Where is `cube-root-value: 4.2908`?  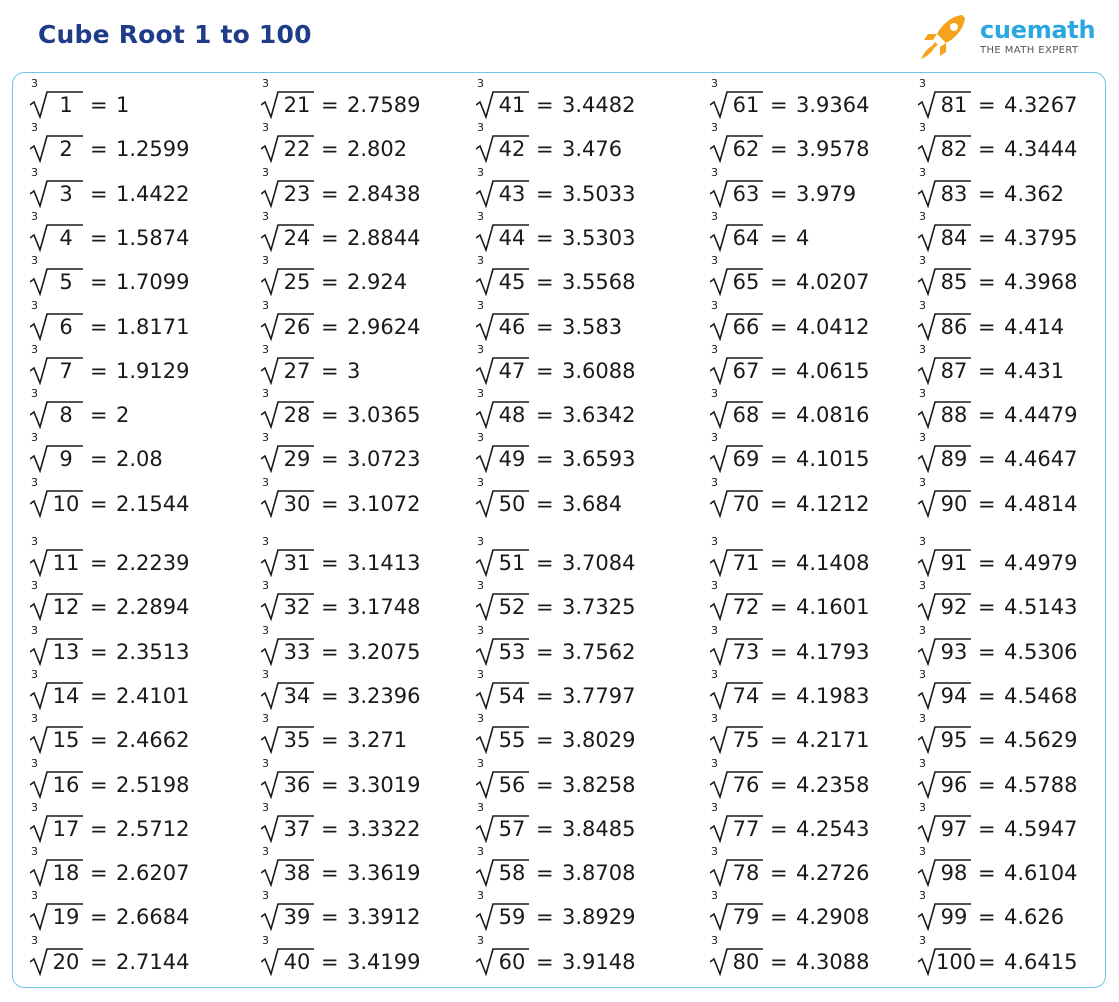
cube-root-value: 4.2908 is located at coordinates (833, 917).